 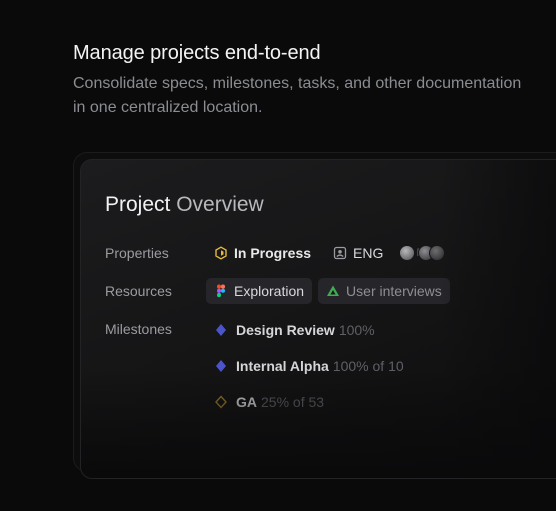 I want to click on milestone-item: Design Review 100%, so click(x=294, y=330).